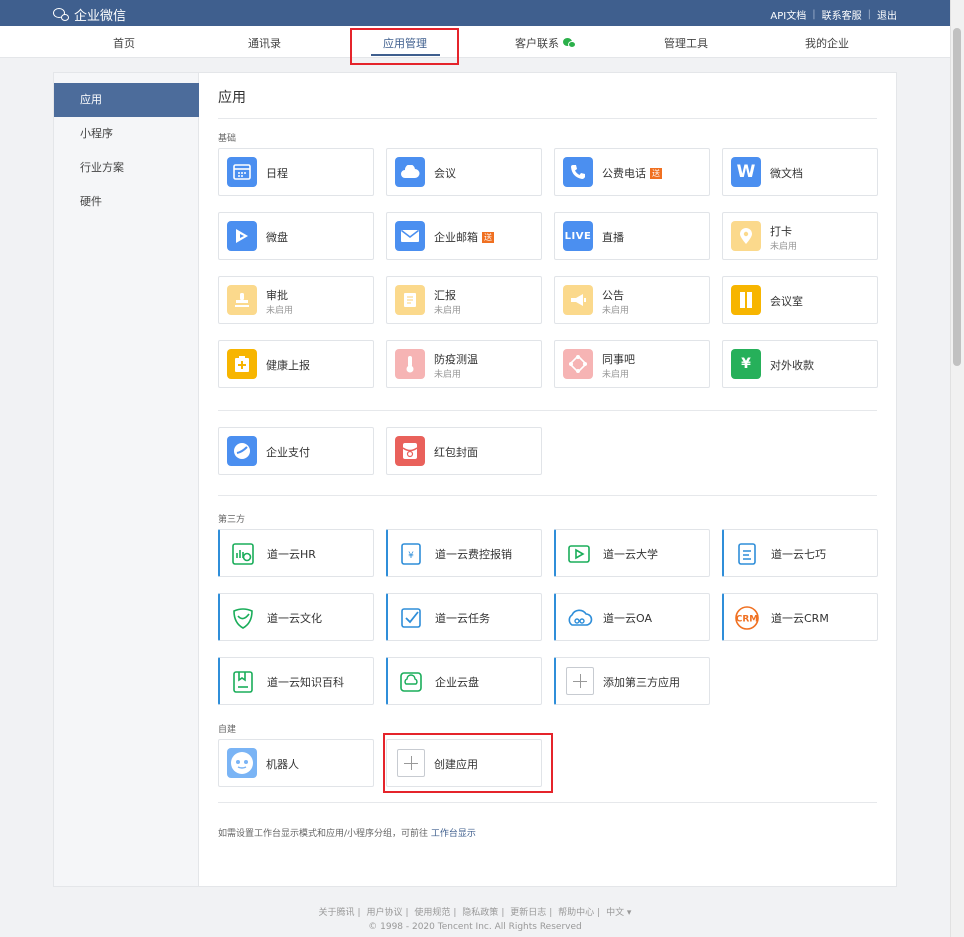 The image size is (964, 937). What do you see at coordinates (576, 913) in the screenshot?
I see `footer-link-help: 帮助中心` at bounding box center [576, 913].